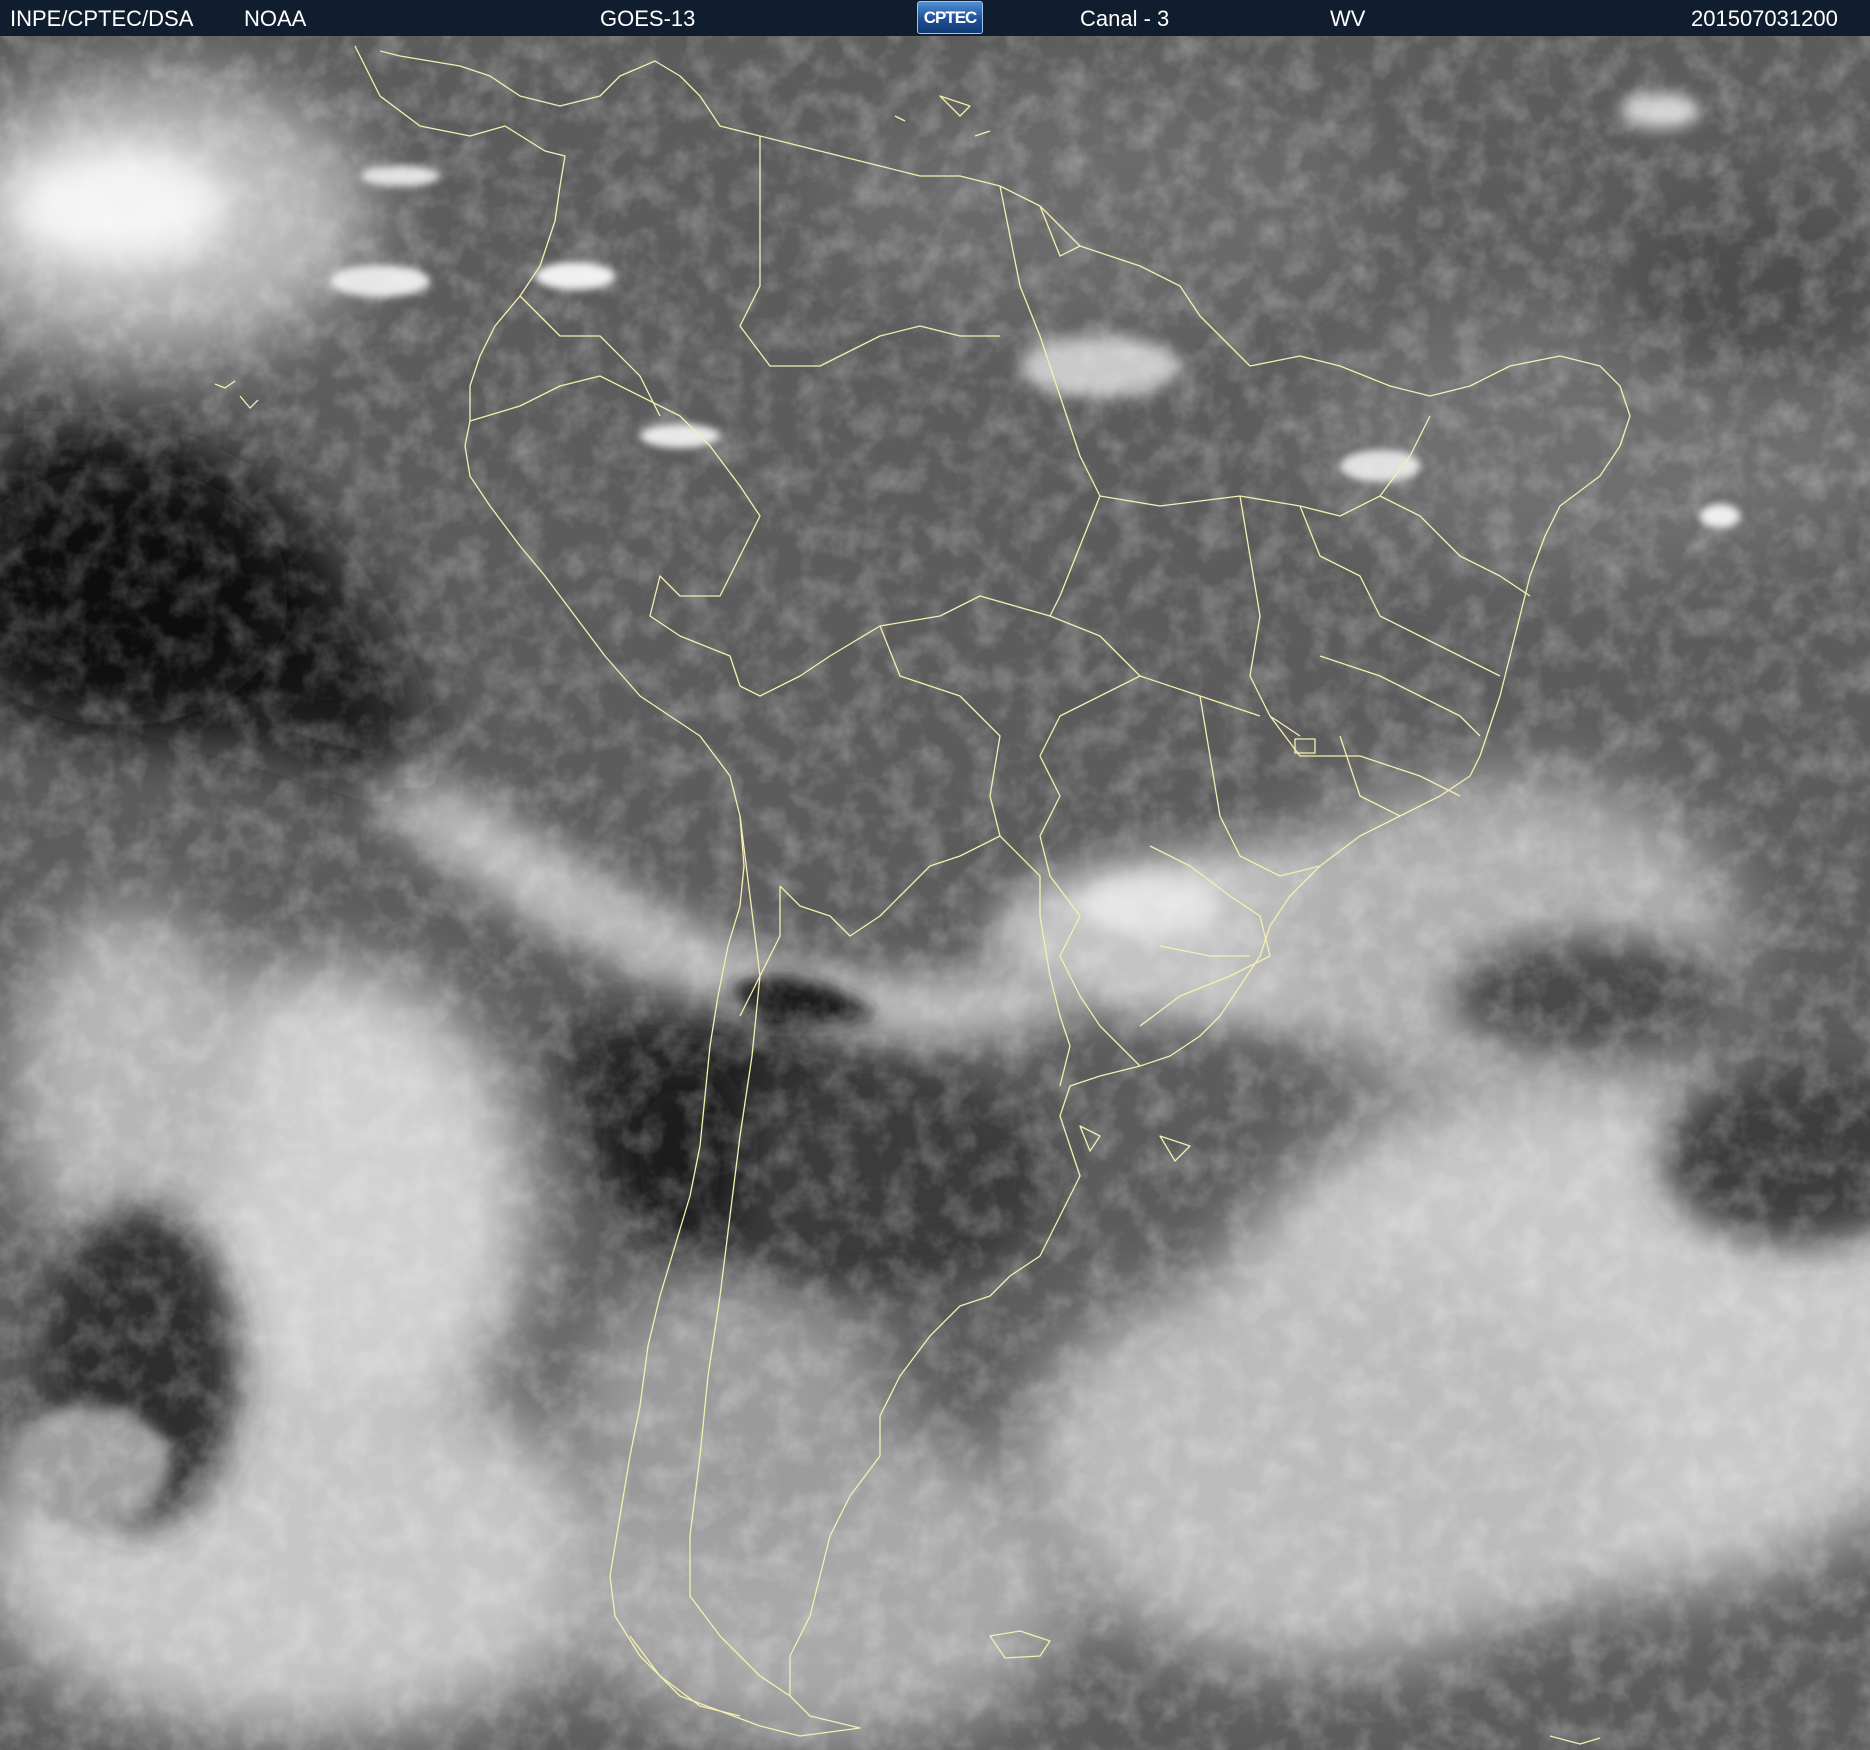  What do you see at coordinates (1125, 18) in the screenshot?
I see `channel-label: Canal - 3` at bounding box center [1125, 18].